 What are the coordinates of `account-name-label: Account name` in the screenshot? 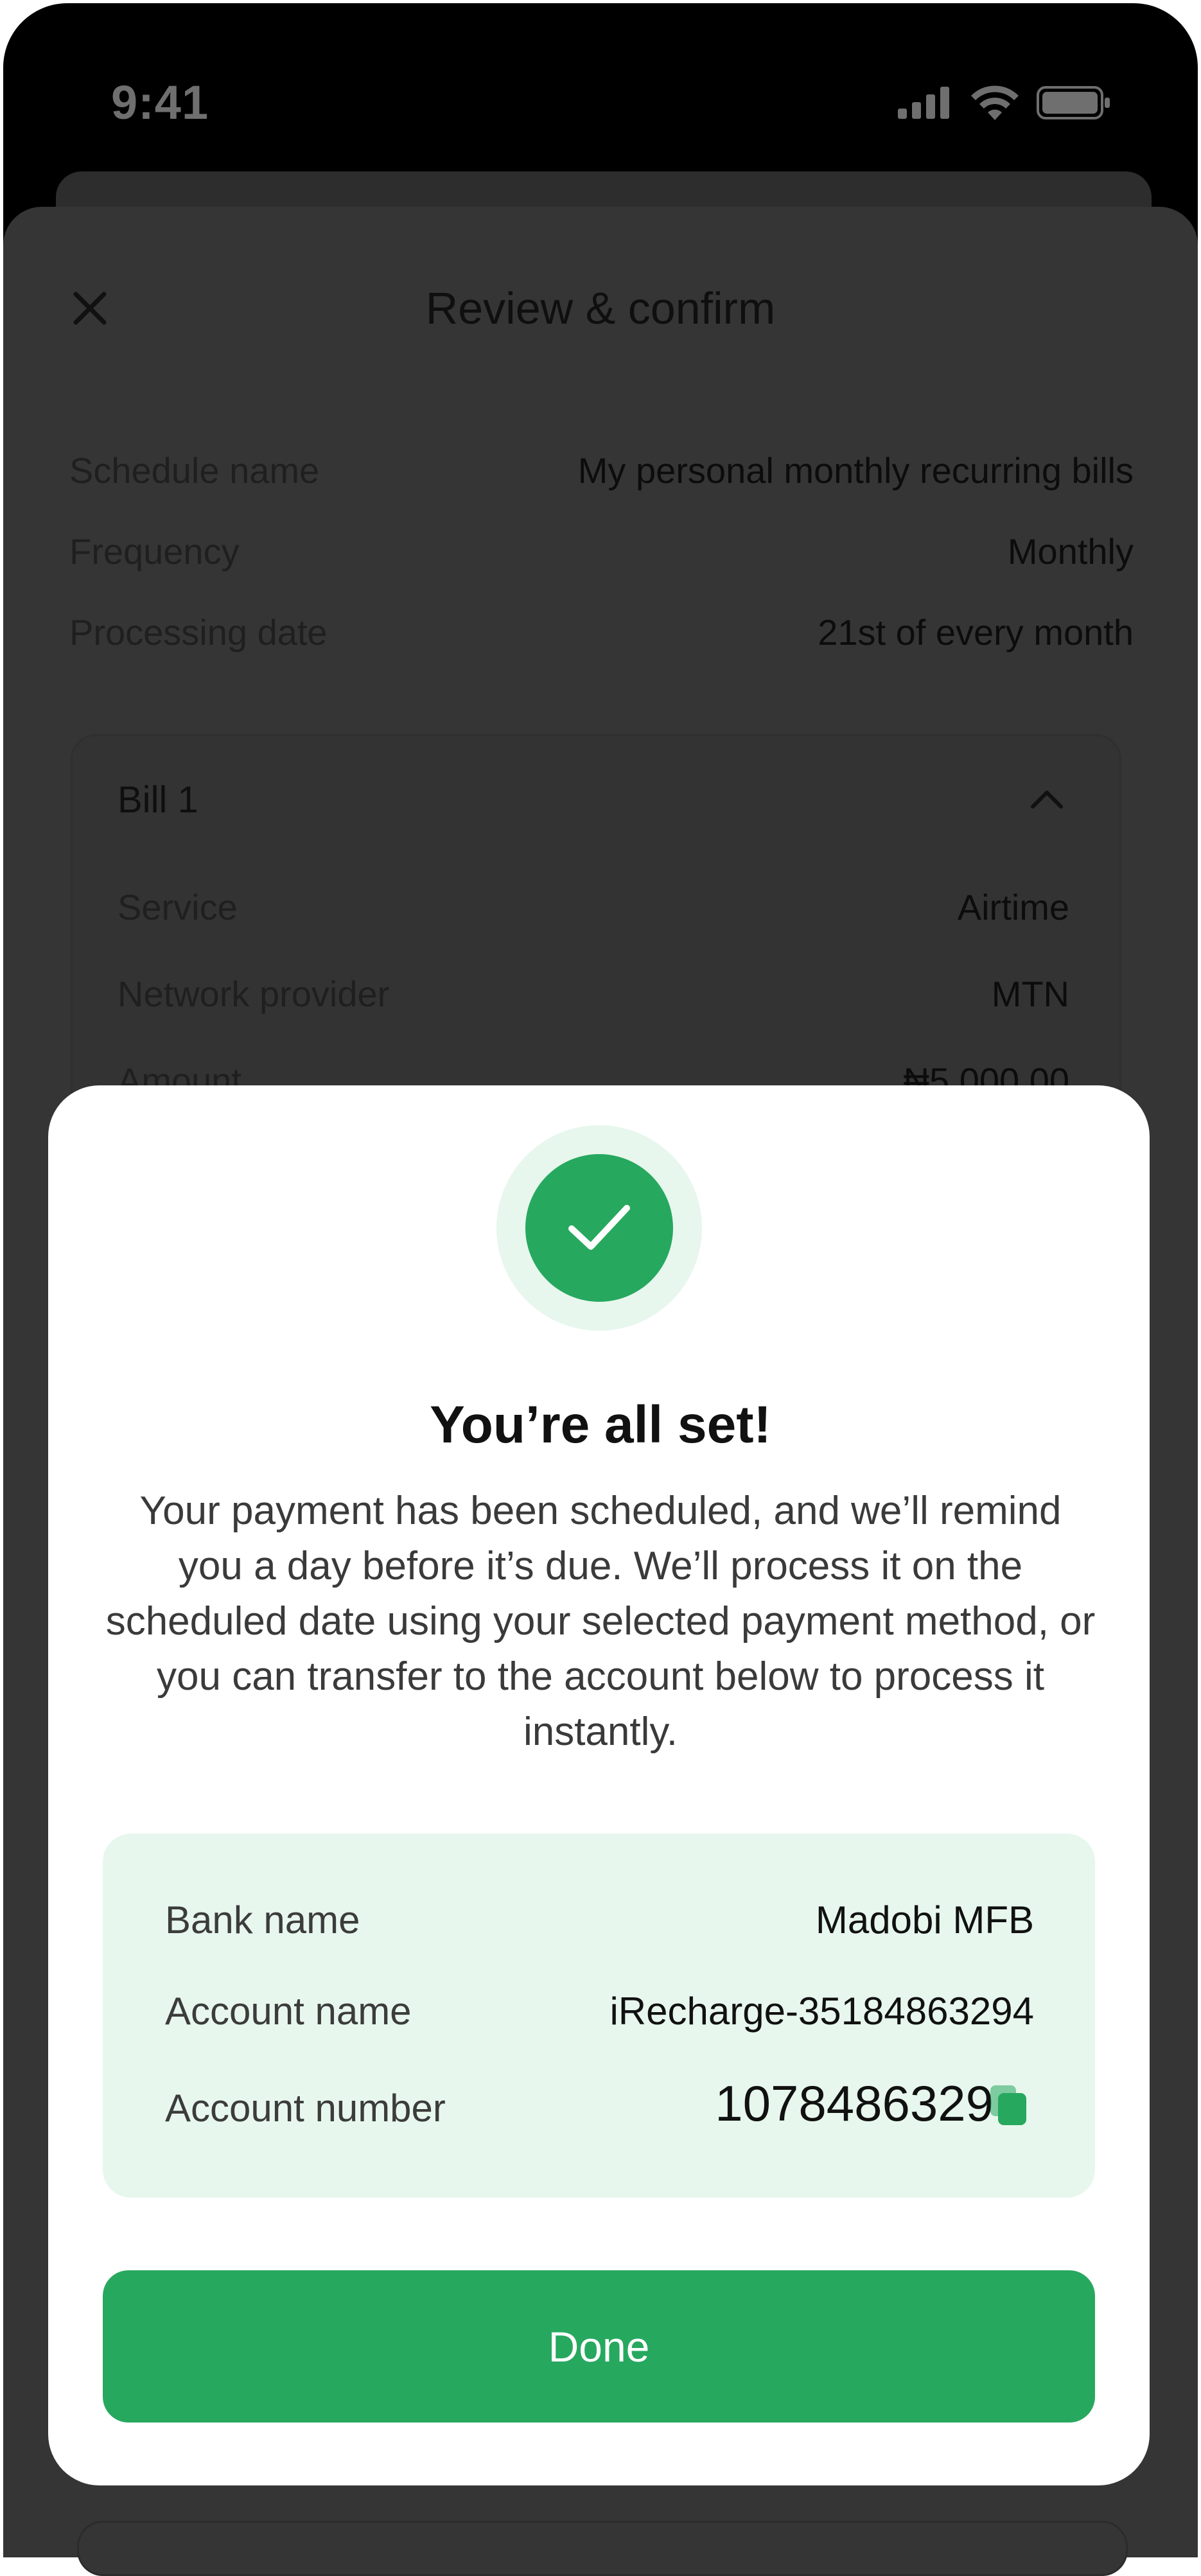 It's located at (288, 2011).